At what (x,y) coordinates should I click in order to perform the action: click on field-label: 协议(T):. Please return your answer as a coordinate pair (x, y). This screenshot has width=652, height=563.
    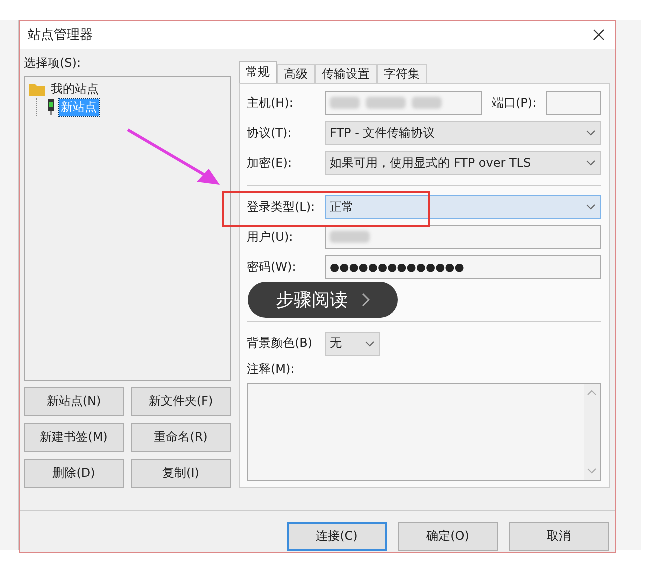
    Looking at the image, I should click on (270, 133).